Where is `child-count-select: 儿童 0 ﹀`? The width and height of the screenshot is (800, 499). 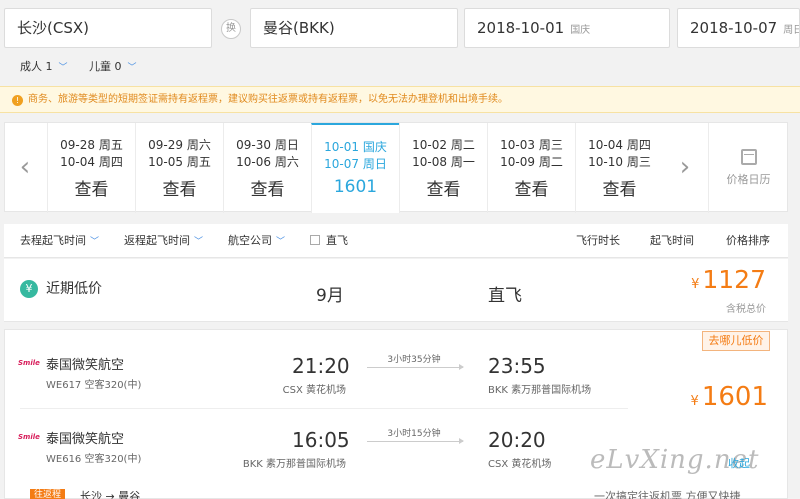 child-count-select: 儿童 0 ﹀ is located at coordinates (113, 66).